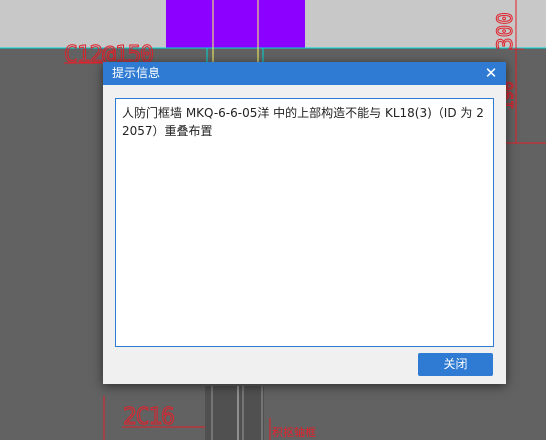  What do you see at coordinates (235, 24) in the screenshot?
I see `purple-column` at bounding box center [235, 24].